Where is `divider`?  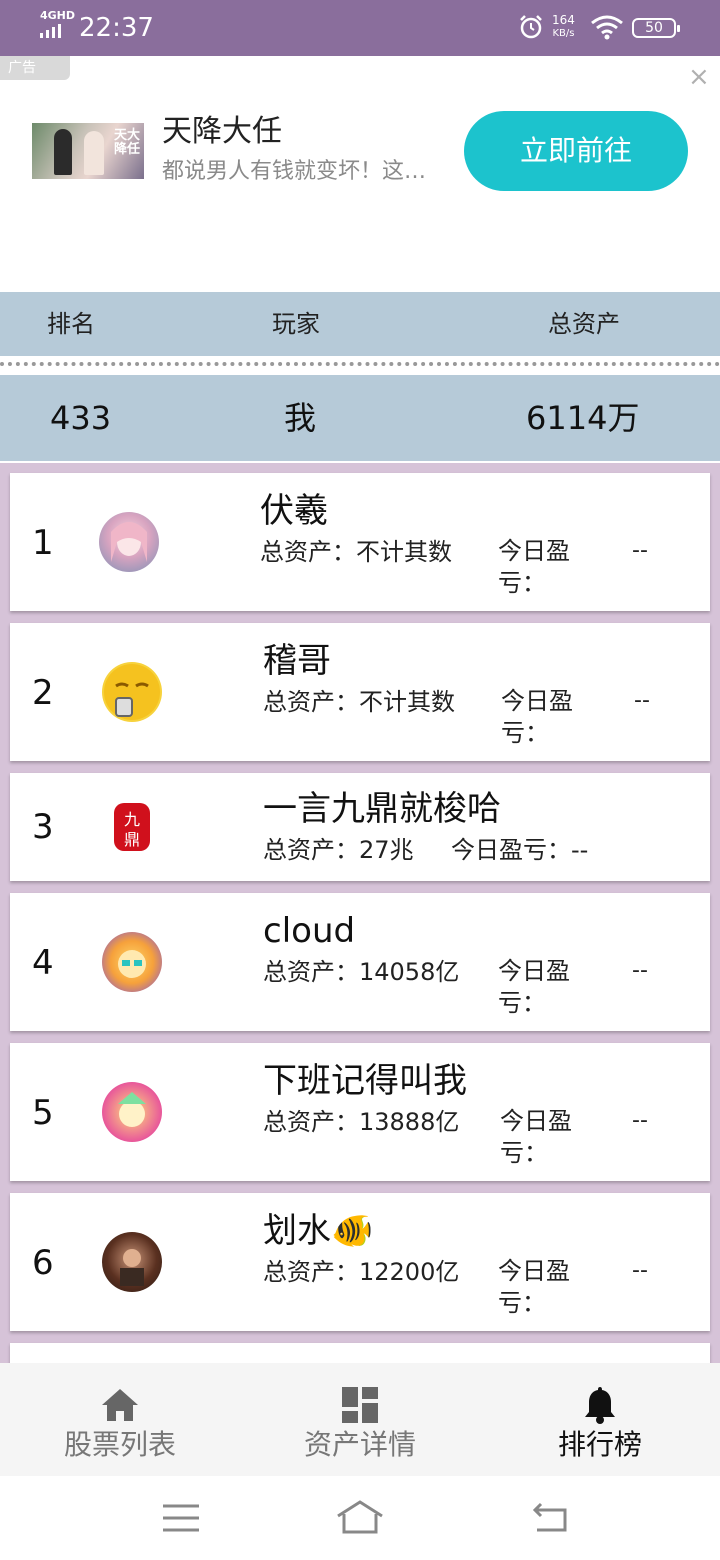 divider is located at coordinates (360, 365).